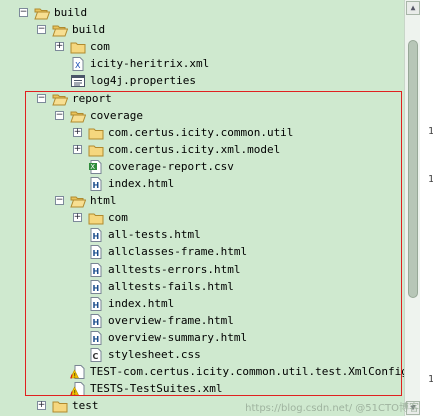  I want to click on tree-row: Halltests-errors.html, so click(156, 269).